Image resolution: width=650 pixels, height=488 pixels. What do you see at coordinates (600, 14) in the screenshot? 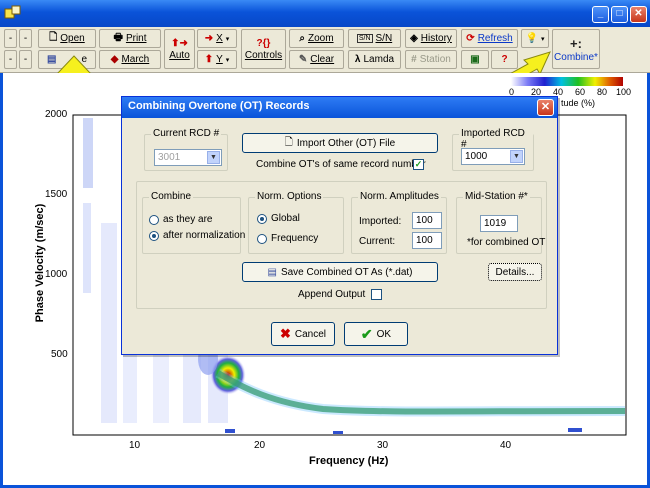
I see `minimize-button: _` at bounding box center [600, 14].